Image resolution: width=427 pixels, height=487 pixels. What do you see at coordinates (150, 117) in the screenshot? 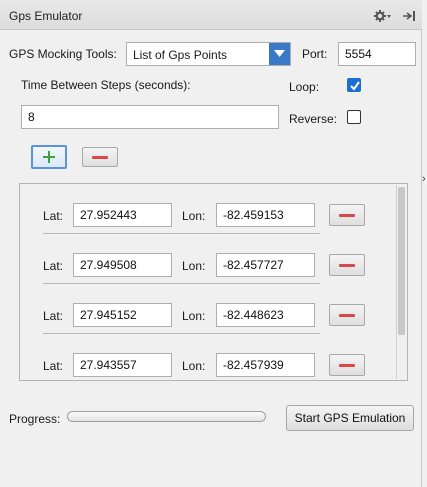
I see `time-between-steps-input: 8` at bounding box center [150, 117].